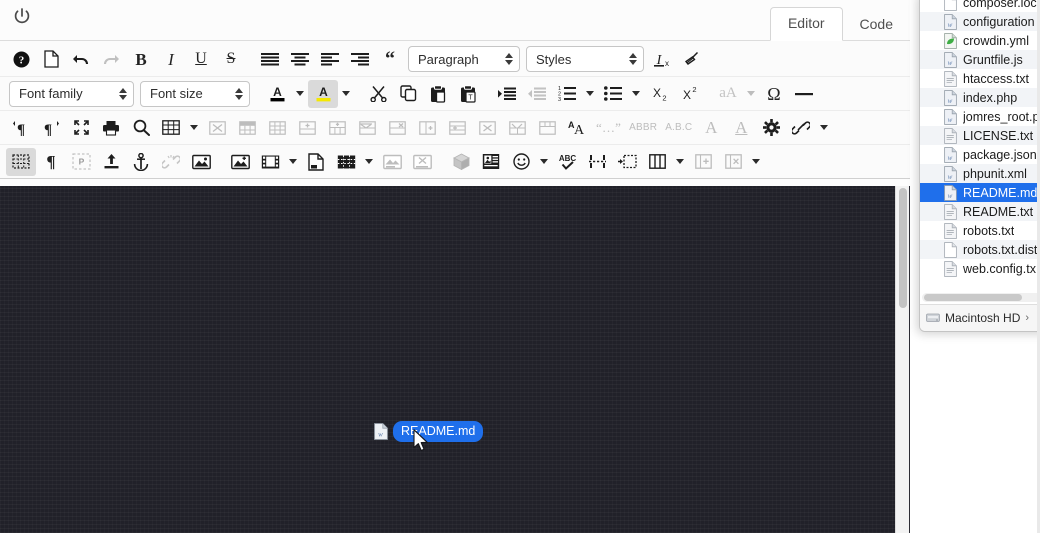 The height and width of the screenshot is (533, 1040). What do you see at coordinates (544, 162) in the screenshot?
I see `smiley-caret-icon` at bounding box center [544, 162].